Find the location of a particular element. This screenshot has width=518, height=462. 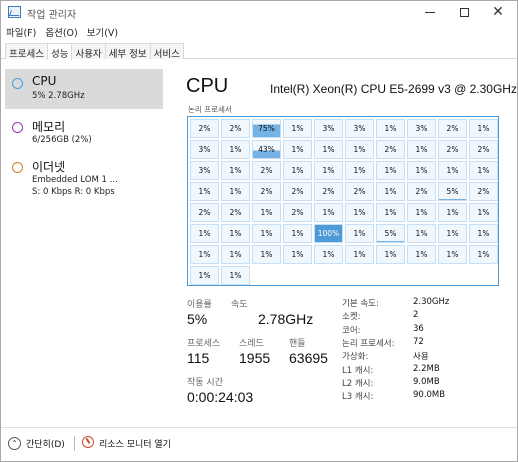

utilization-label: 이용률 is located at coordinates (199, 305).